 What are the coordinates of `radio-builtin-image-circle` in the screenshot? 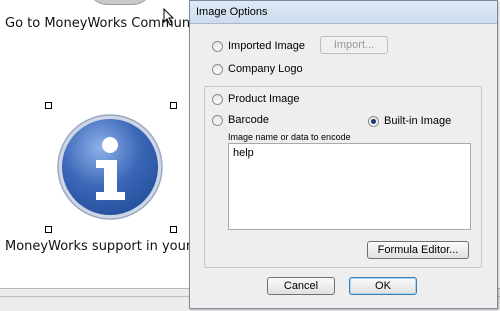 It's located at (373, 121).